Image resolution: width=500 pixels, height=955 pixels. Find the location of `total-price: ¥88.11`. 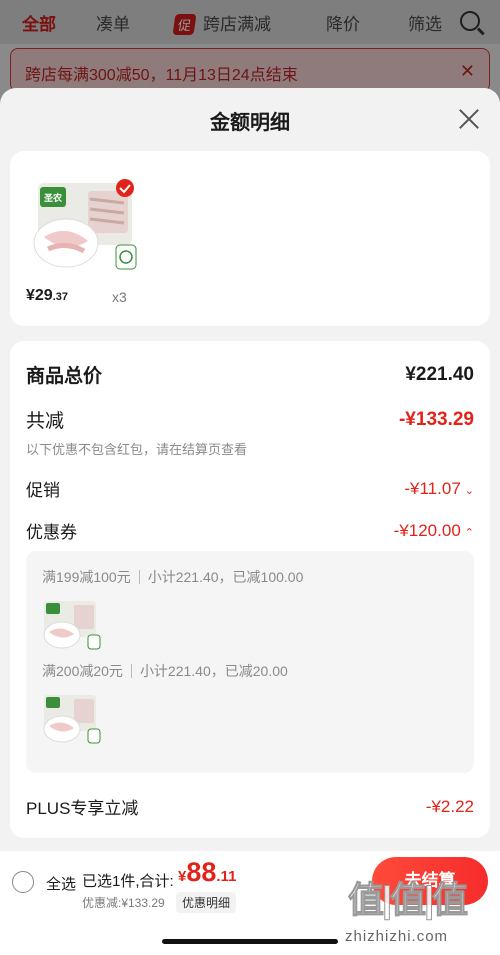

total-price: ¥88.11 is located at coordinates (207, 872).